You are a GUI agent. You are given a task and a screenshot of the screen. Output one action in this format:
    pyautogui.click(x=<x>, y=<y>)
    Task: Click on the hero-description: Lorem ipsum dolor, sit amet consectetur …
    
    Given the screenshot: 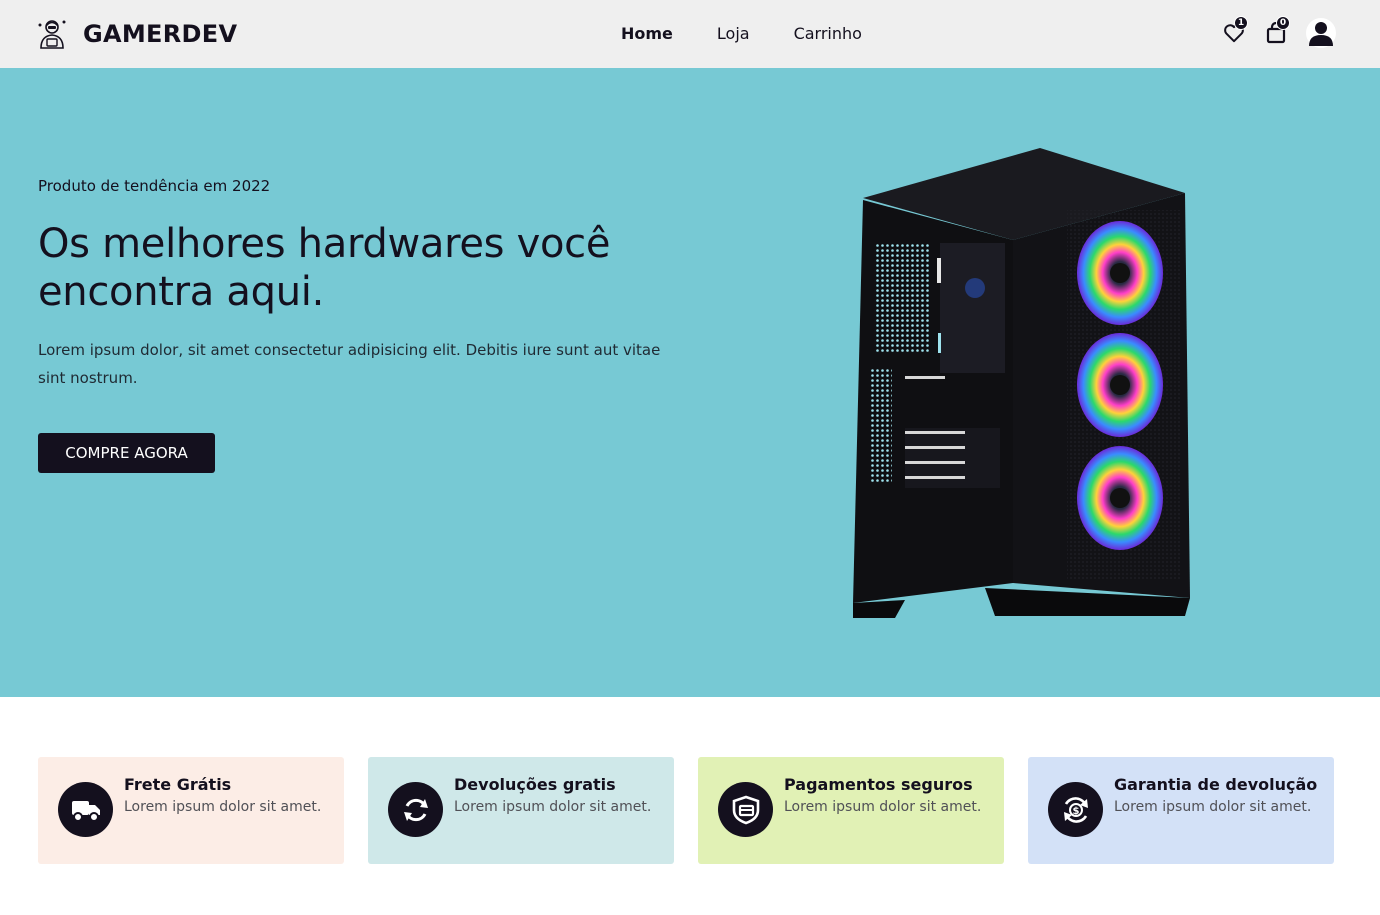 What is the action you would take?
    pyautogui.click(x=349, y=364)
    